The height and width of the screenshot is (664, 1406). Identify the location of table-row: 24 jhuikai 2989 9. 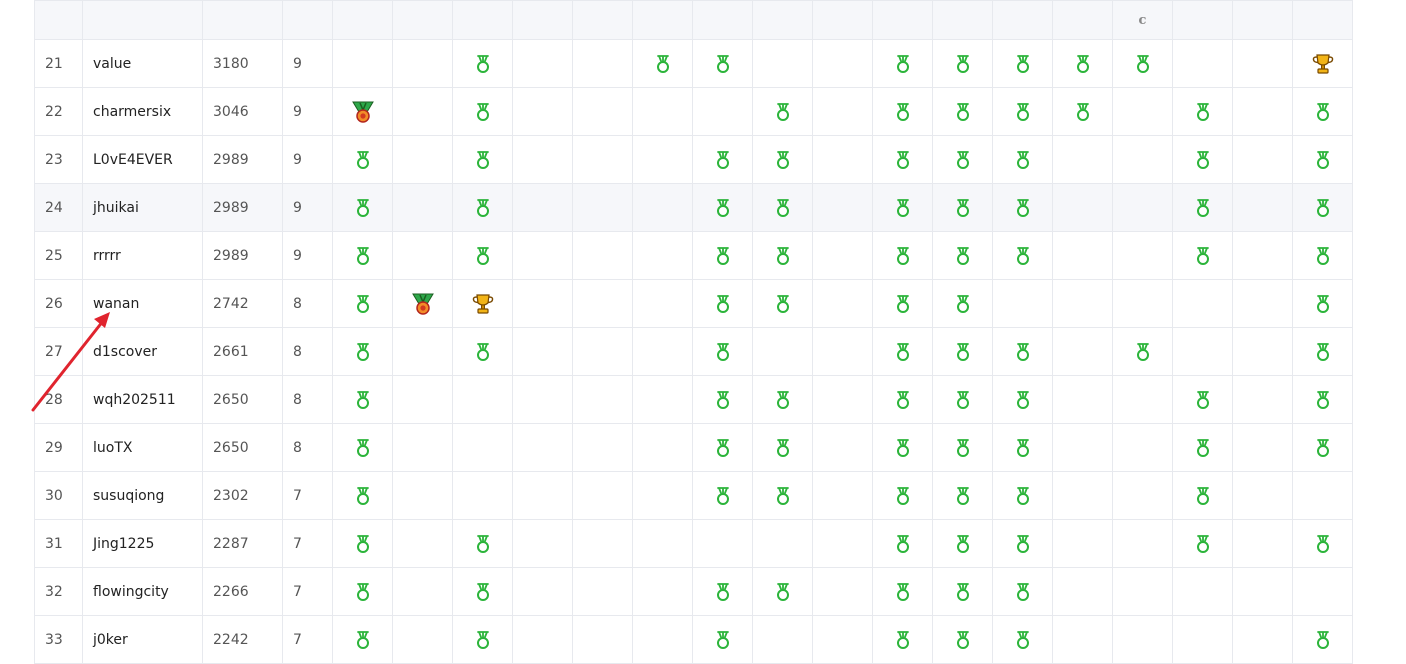
(693, 207).